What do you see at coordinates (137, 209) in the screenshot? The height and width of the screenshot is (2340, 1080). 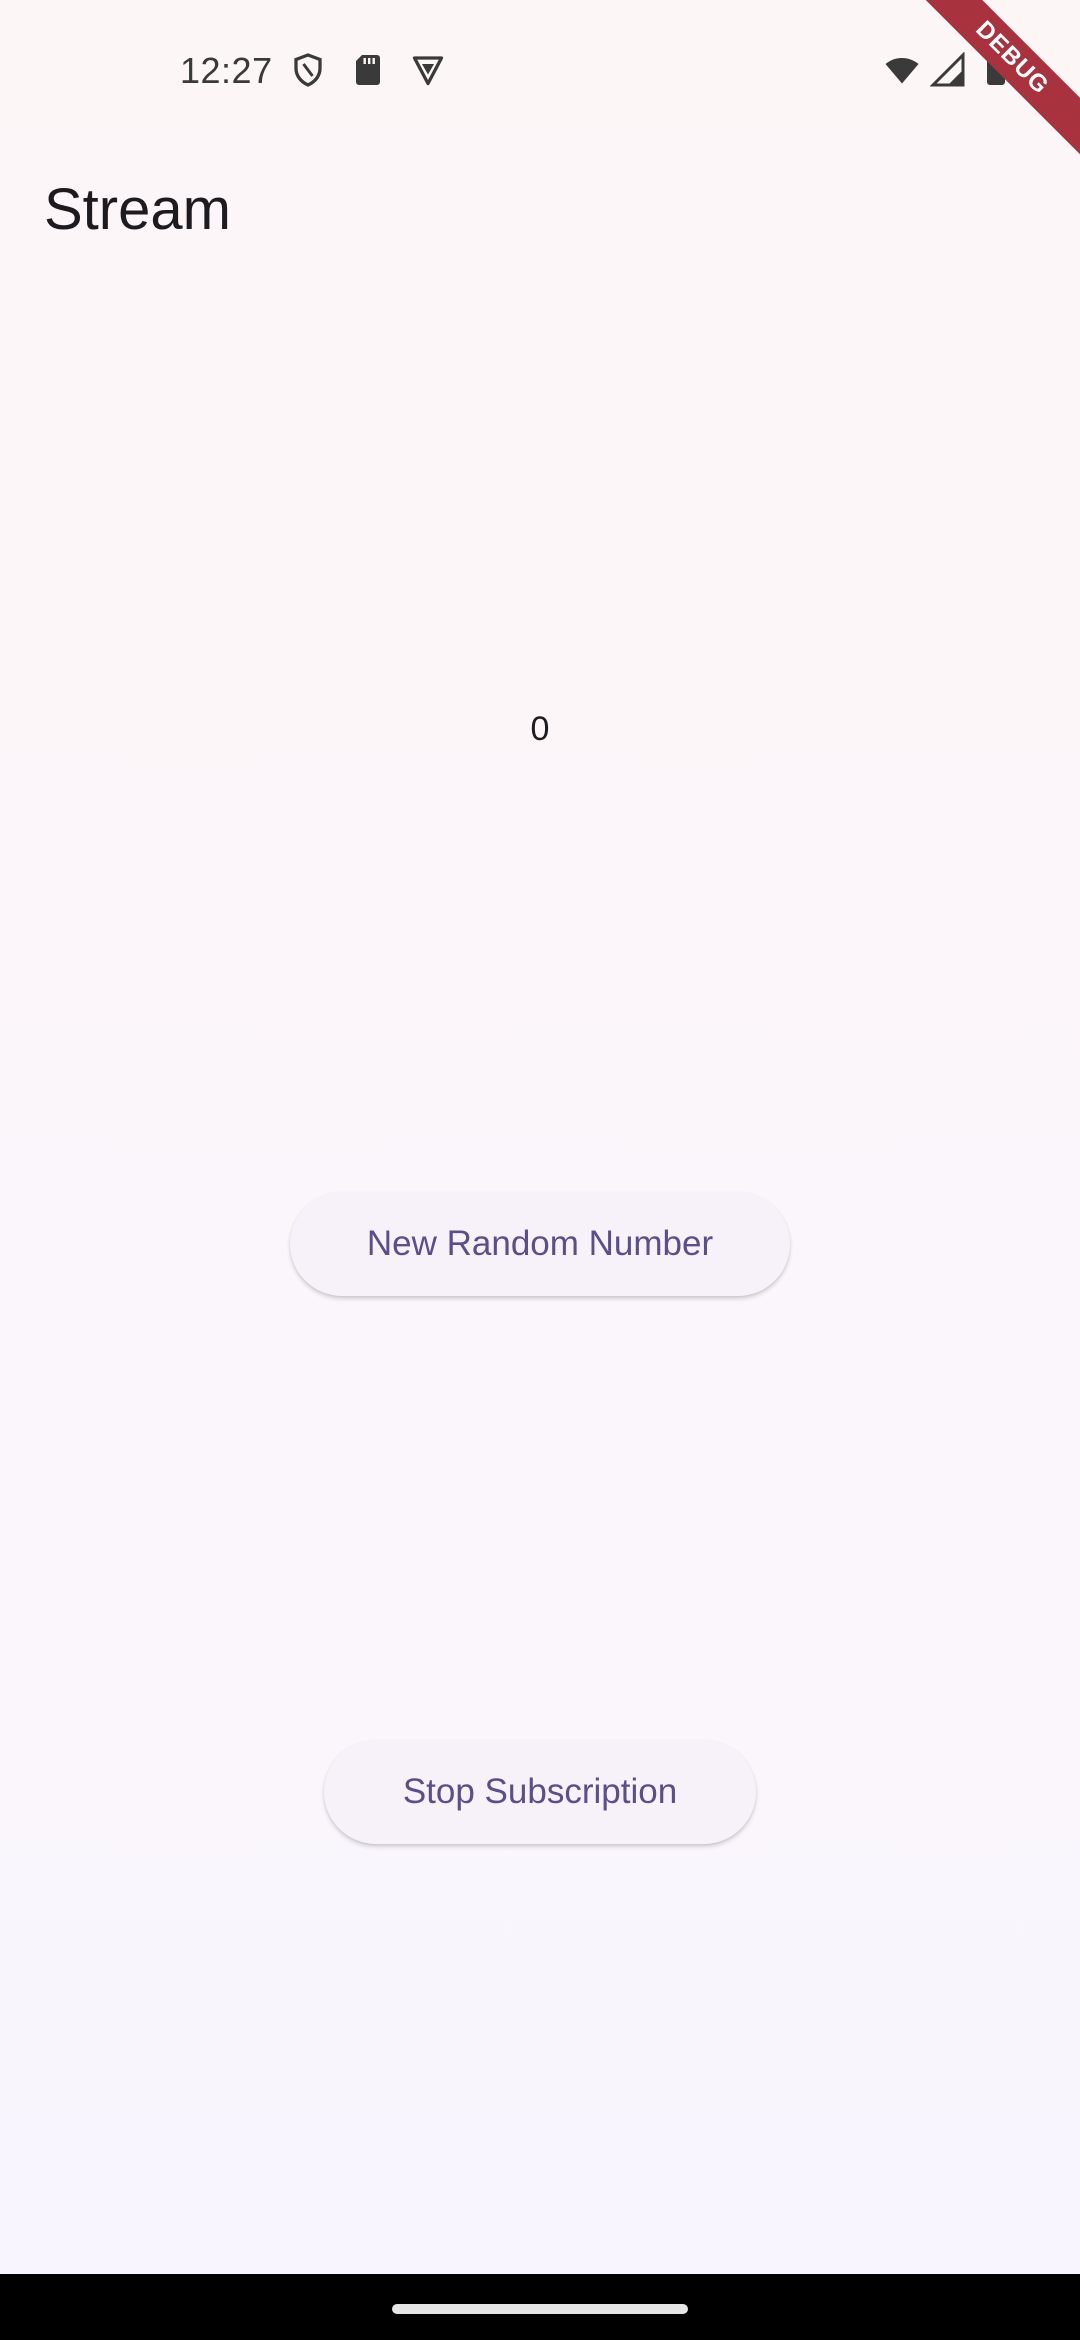 I see `page-title: Stream` at bounding box center [137, 209].